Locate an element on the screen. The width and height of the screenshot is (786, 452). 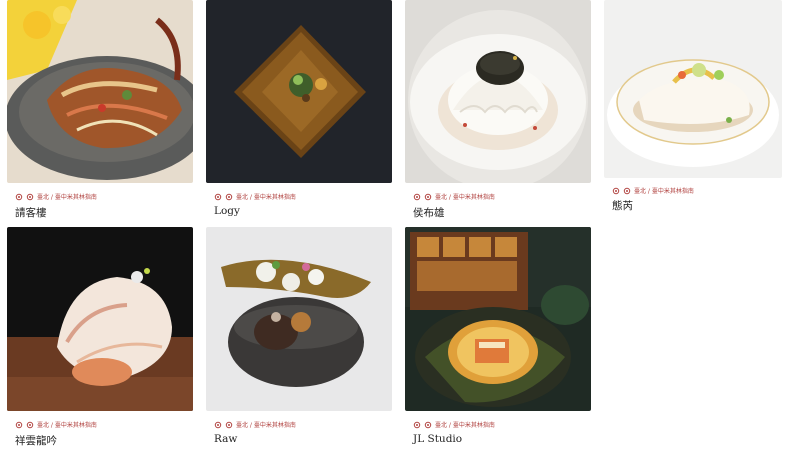
restaurant-card: 臺北 / 臺中米其林指南 Raw is located at coordinates (299, 339).